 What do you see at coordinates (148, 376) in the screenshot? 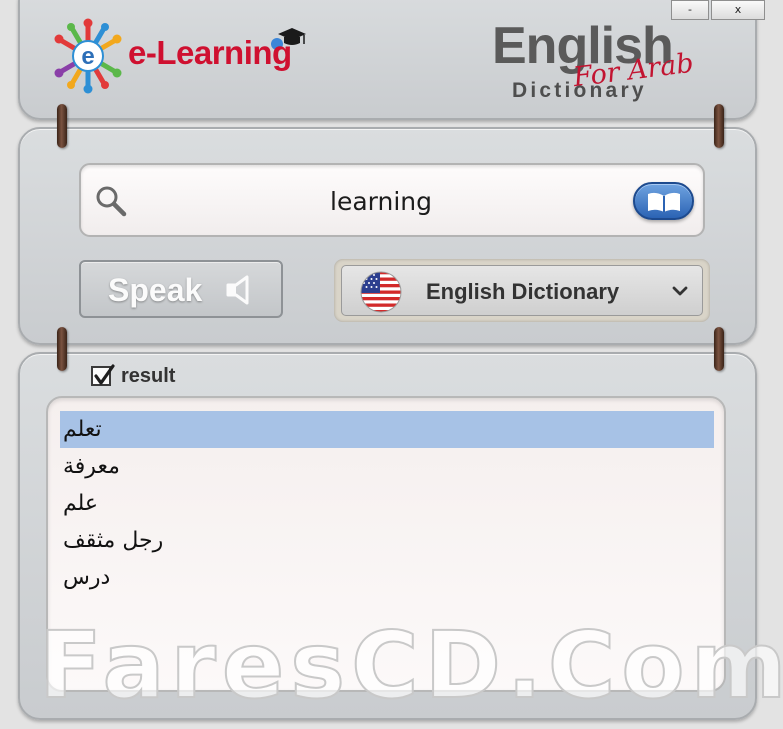
I see `result-label: result` at bounding box center [148, 376].